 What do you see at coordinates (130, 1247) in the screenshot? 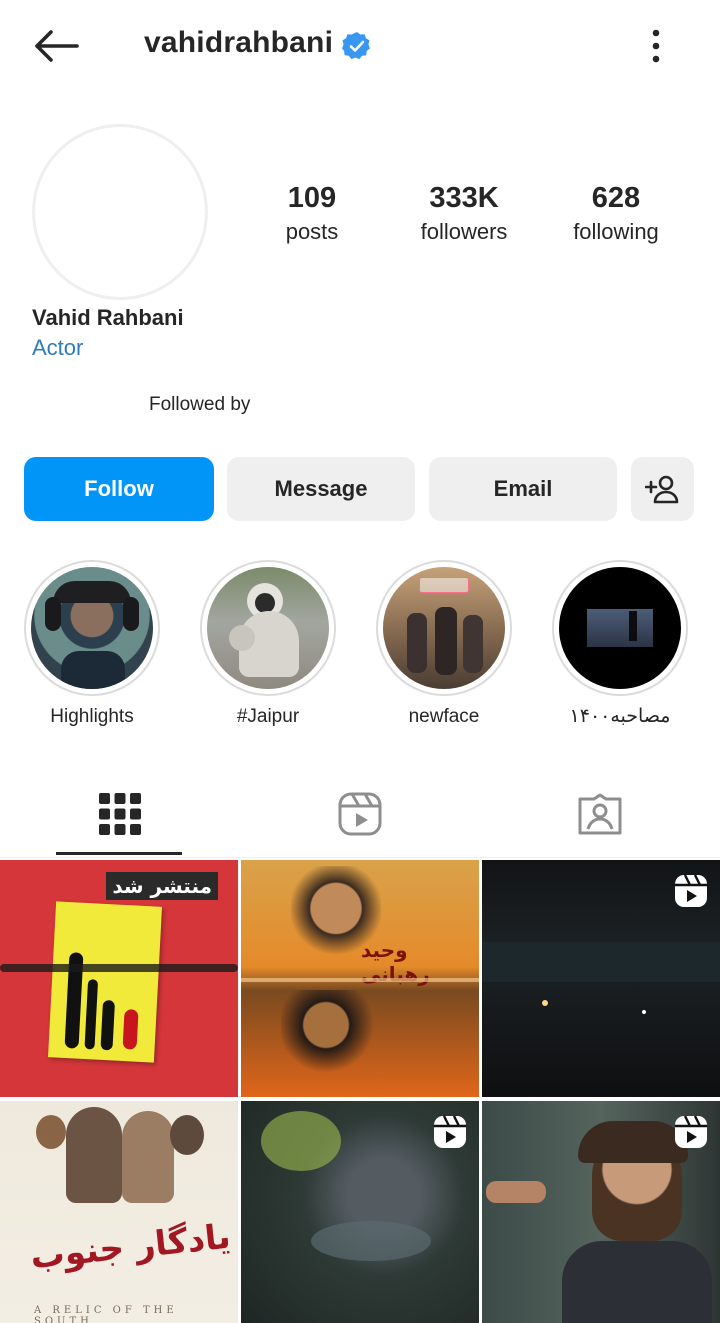
I see `post-title-text: یادگار جنوب` at bounding box center [130, 1247].